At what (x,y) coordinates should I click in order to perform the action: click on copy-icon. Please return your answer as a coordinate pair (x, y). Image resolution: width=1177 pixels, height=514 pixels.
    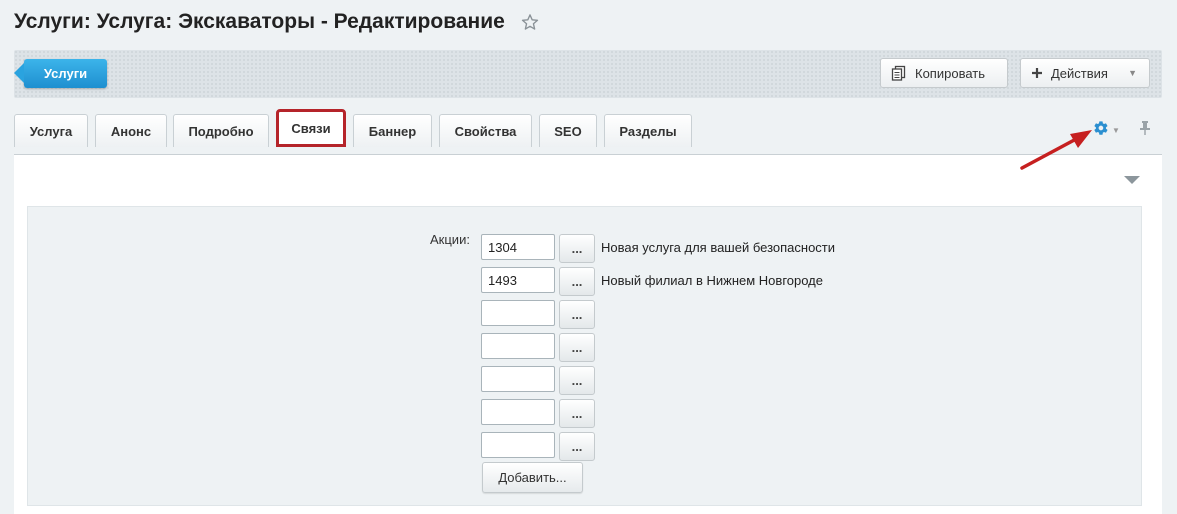
    Looking at the image, I should click on (899, 73).